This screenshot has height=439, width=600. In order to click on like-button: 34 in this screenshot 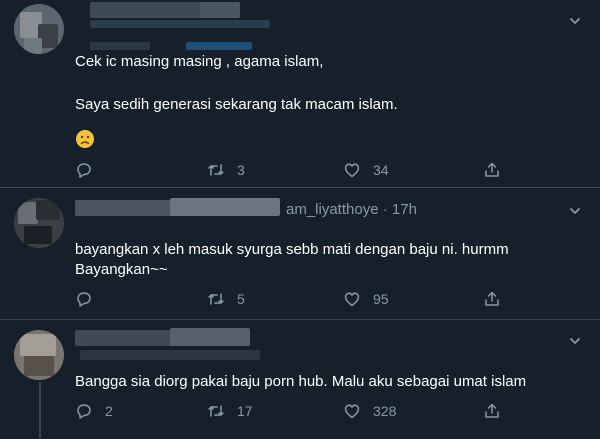, I will do `click(366, 170)`.